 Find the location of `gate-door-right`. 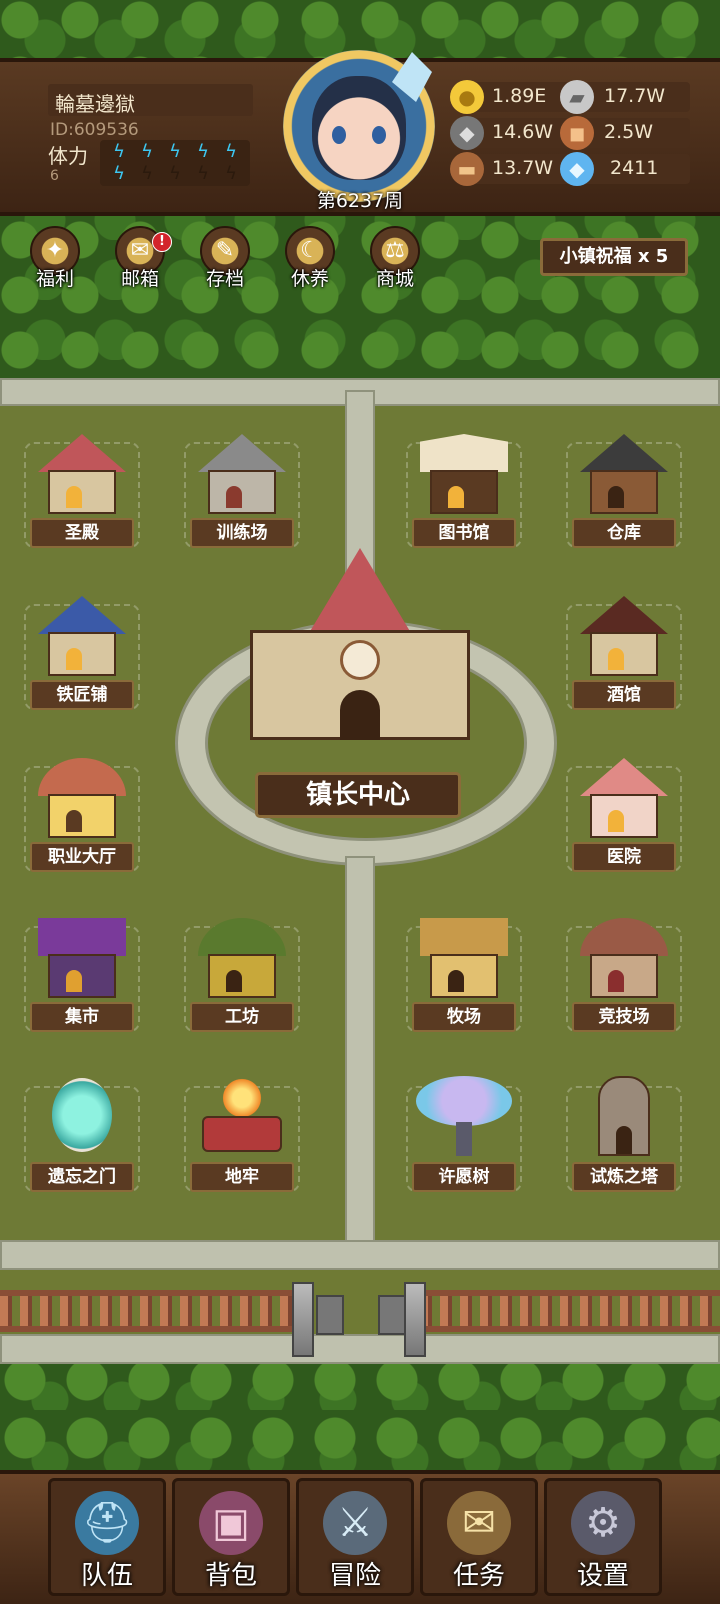

gate-door-right is located at coordinates (392, 1315).